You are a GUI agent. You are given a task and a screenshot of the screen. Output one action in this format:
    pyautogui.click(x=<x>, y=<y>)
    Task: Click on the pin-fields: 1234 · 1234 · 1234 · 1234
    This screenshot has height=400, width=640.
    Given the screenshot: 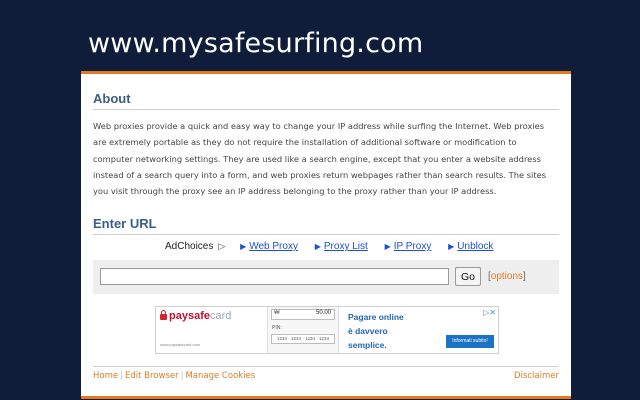 What is the action you would take?
    pyautogui.click(x=303, y=339)
    